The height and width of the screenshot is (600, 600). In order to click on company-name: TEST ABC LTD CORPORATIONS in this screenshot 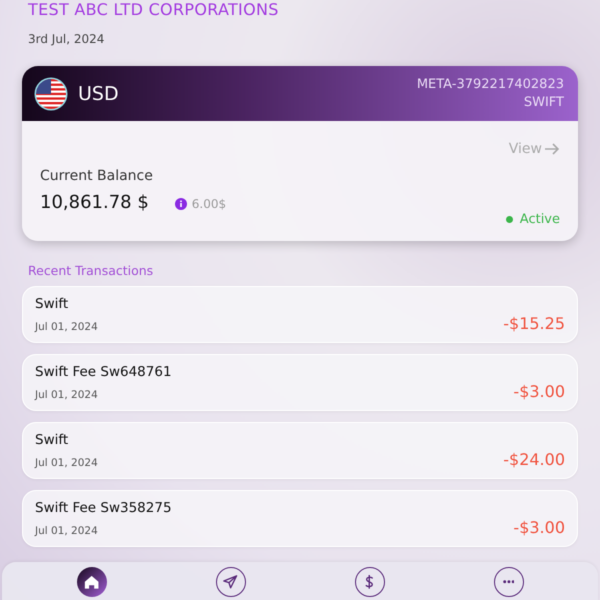, I will do `click(154, 10)`.